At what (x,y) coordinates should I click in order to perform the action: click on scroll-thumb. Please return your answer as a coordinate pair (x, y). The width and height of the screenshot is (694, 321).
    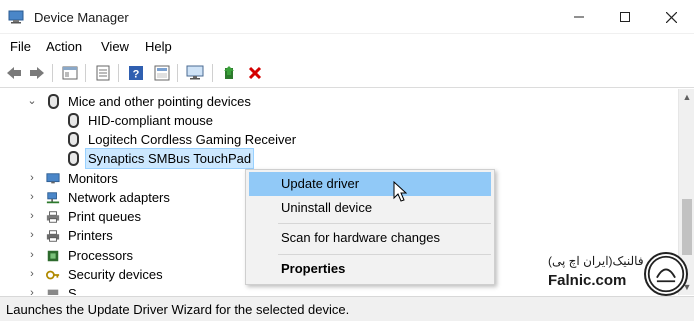
    Looking at the image, I should click on (687, 227).